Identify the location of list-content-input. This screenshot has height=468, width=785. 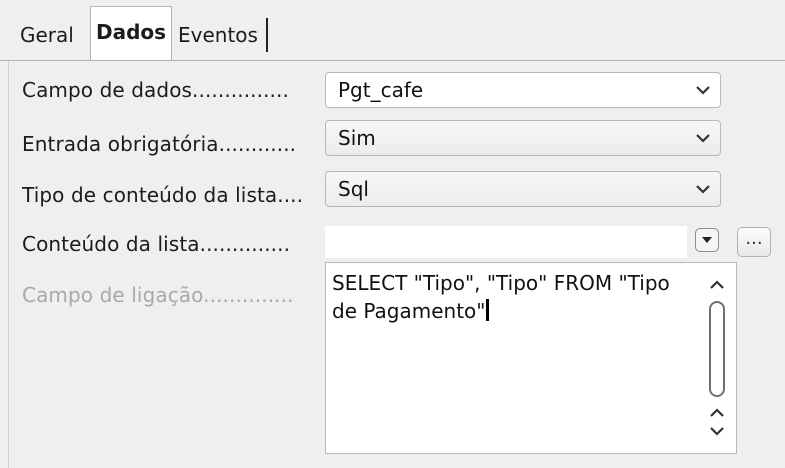
(506, 242).